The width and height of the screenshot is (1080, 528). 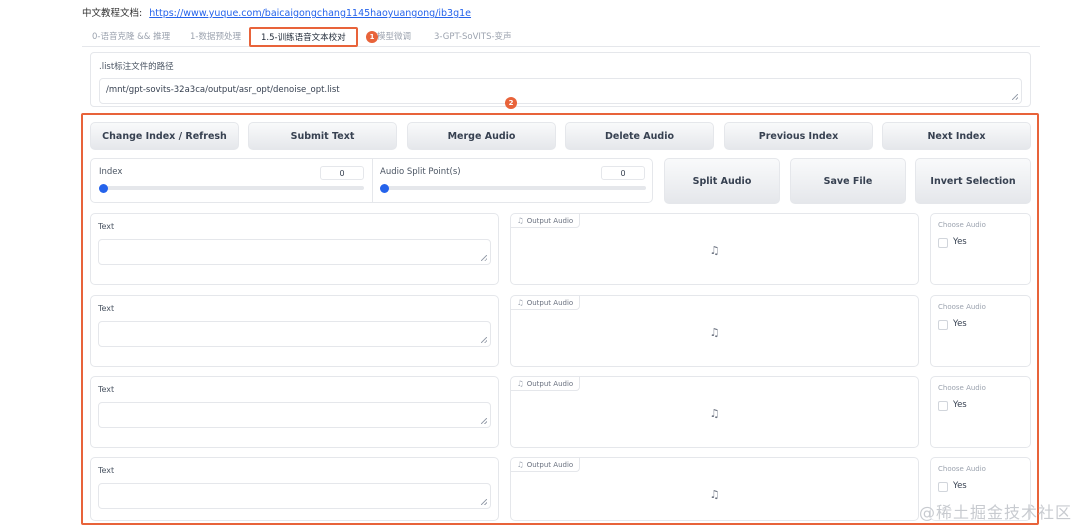 I want to click on watermark: @稀土掘金技术社区, so click(x=995, y=512).